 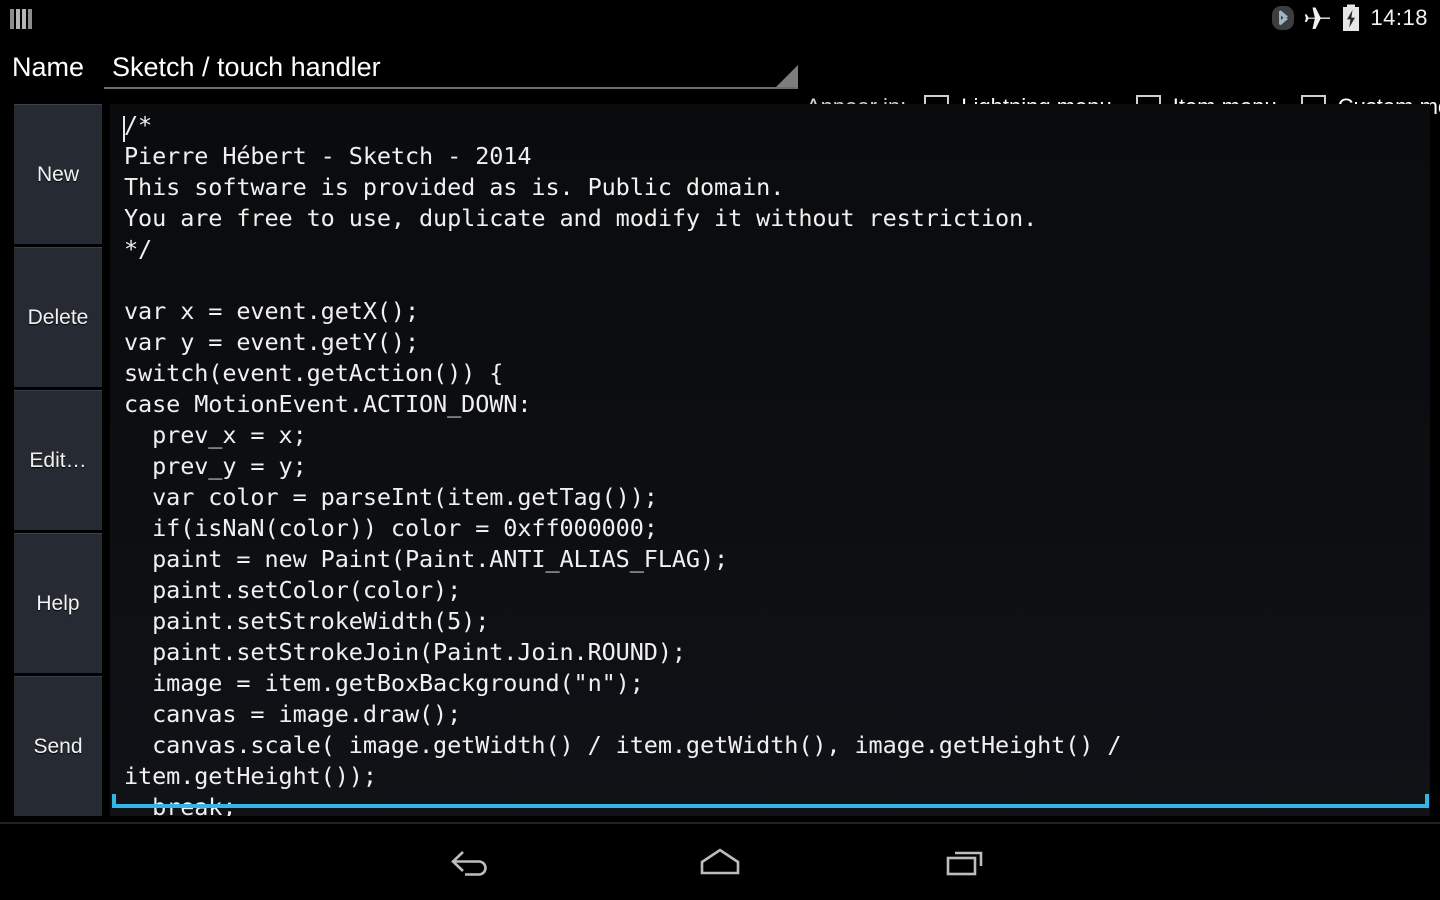 I want to click on name-label: Name, so click(x=48, y=67).